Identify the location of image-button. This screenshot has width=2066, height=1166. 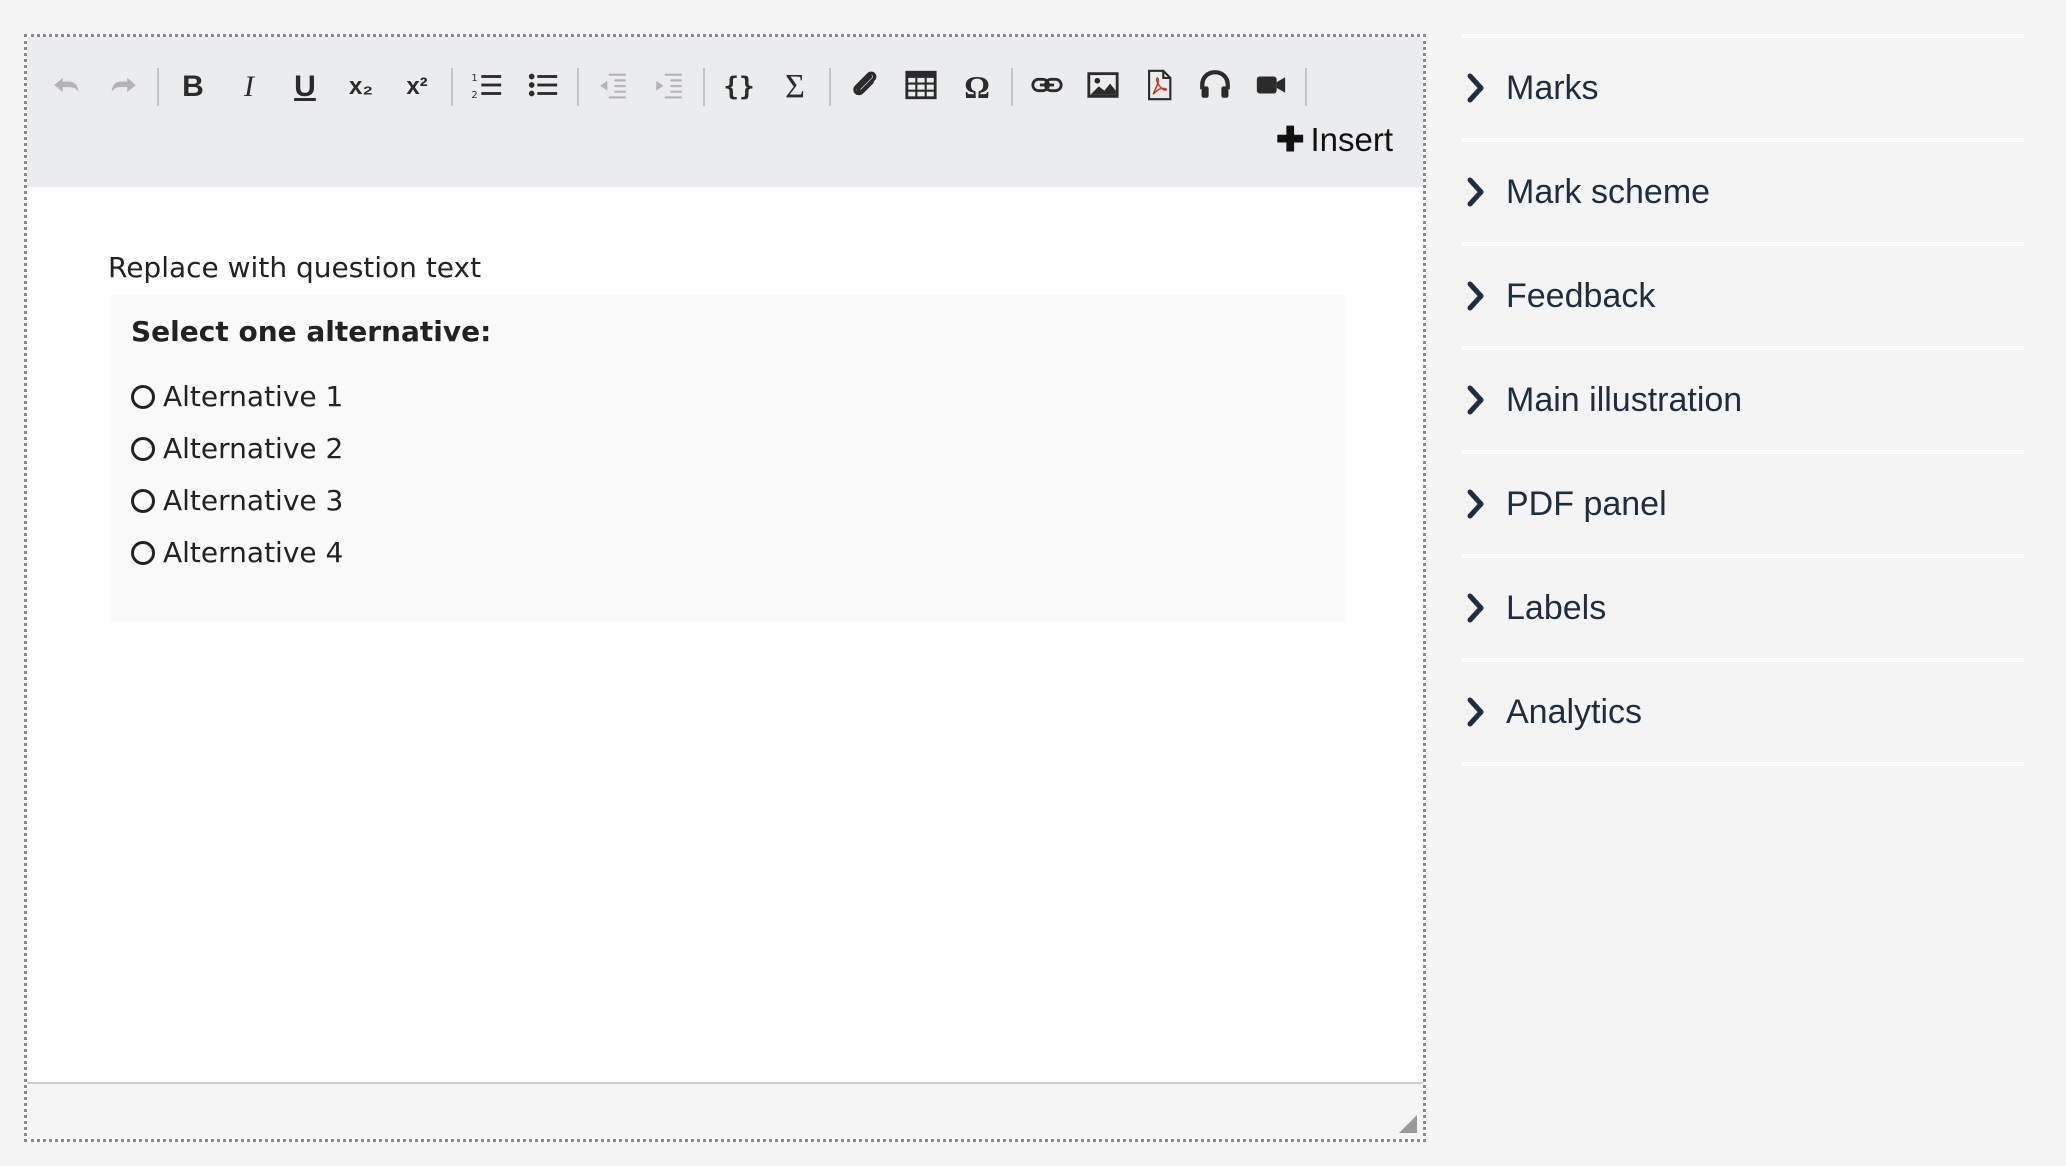
(1103, 87).